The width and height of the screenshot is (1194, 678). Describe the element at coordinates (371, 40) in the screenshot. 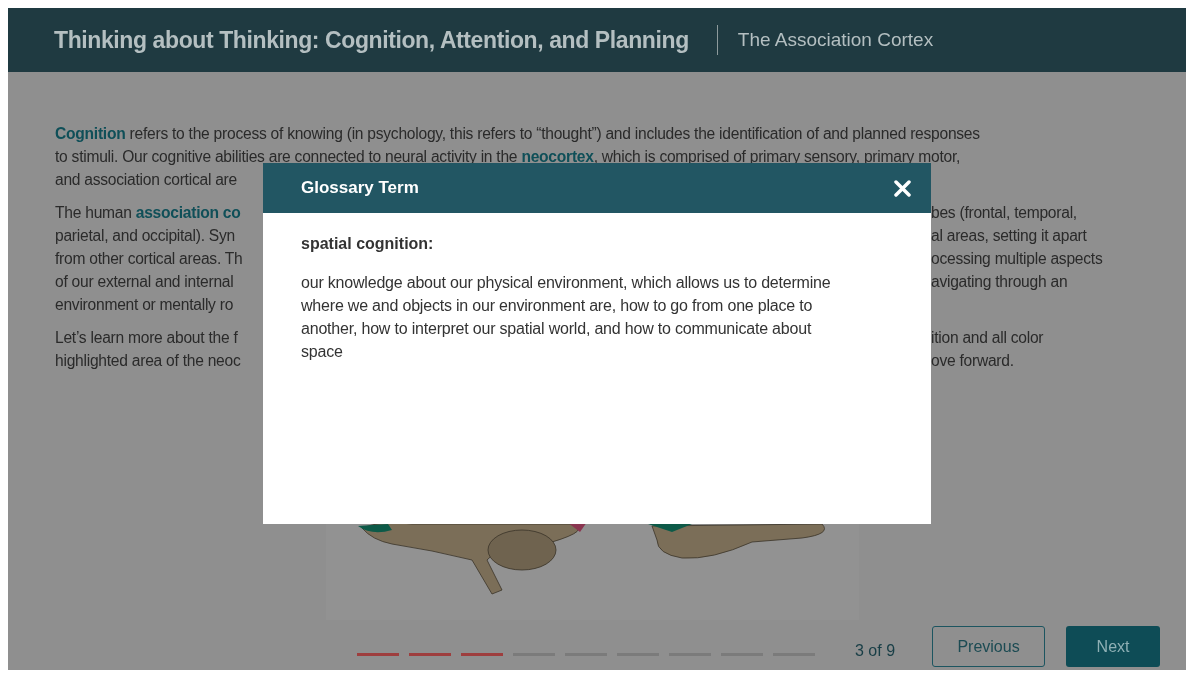

I see `course-title: Thinking about Thinking: Cognition, Attention, and Planning` at that location.